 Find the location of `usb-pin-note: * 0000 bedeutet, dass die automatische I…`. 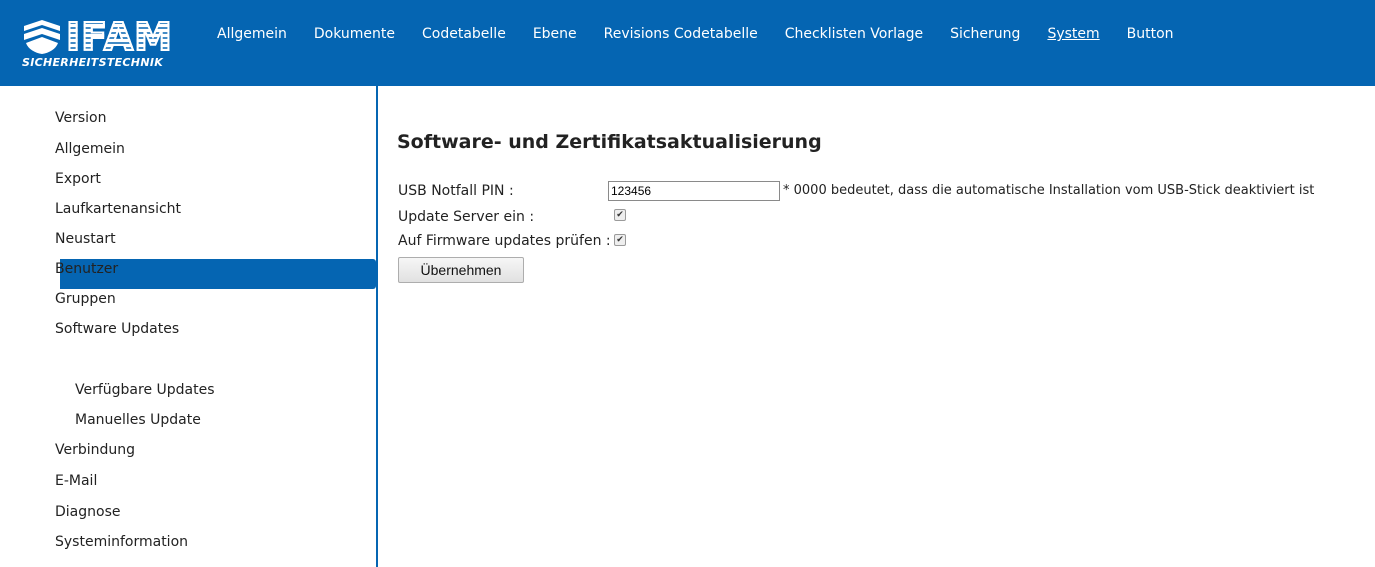

usb-pin-note: * 0000 bedeutet, dass die automatische I… is located at coordinates (1049, 190).